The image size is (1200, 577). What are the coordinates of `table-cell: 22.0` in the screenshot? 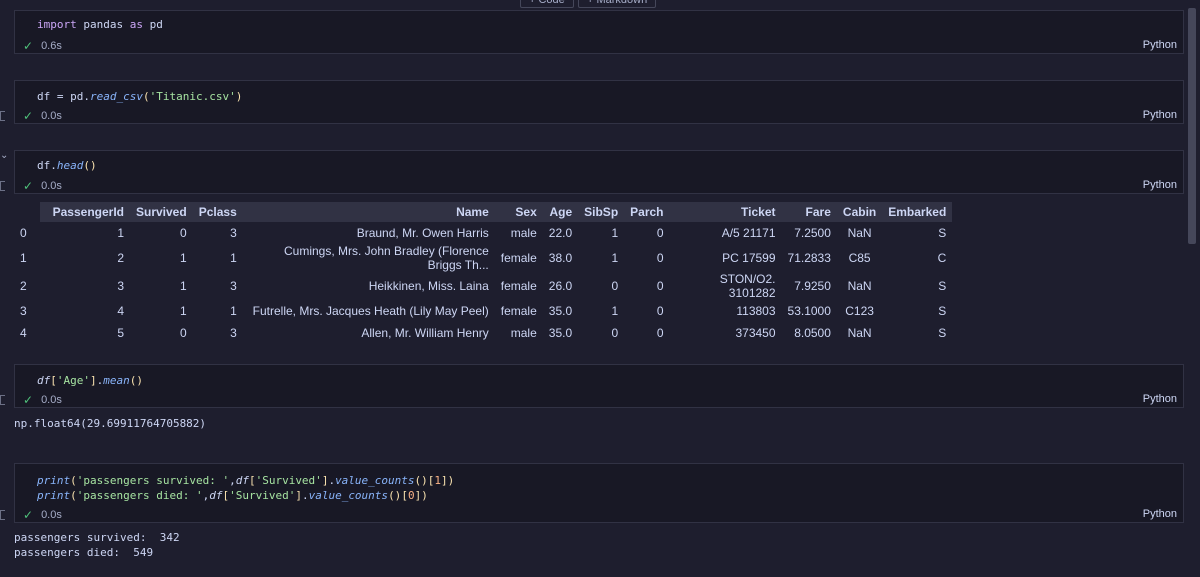 It's located at (560, 233).